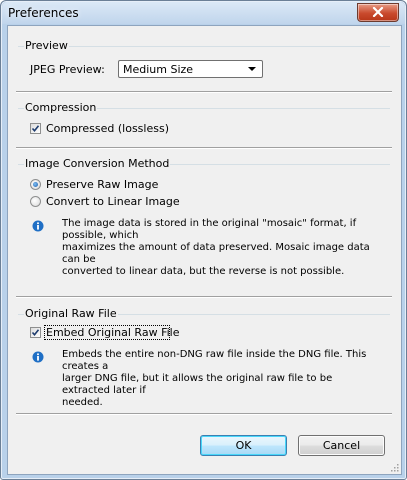 Image resolution: width=407 pixels, height=480 pixels. I want to click on close-button, so click(378, 12).